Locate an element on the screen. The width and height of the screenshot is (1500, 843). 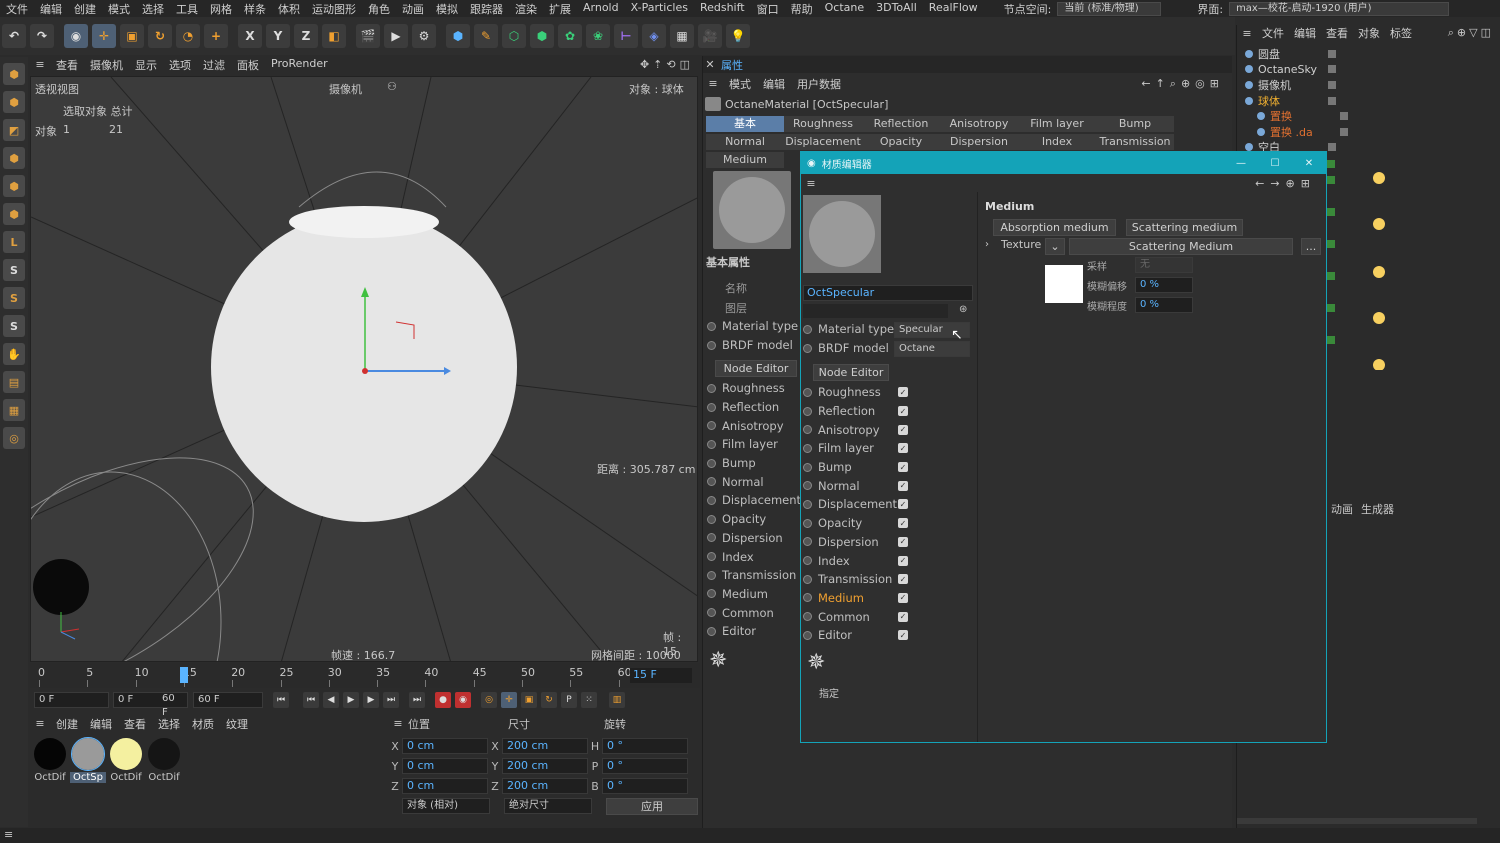
key-scale-icon: ▣ is located at coordinates (529, 700).